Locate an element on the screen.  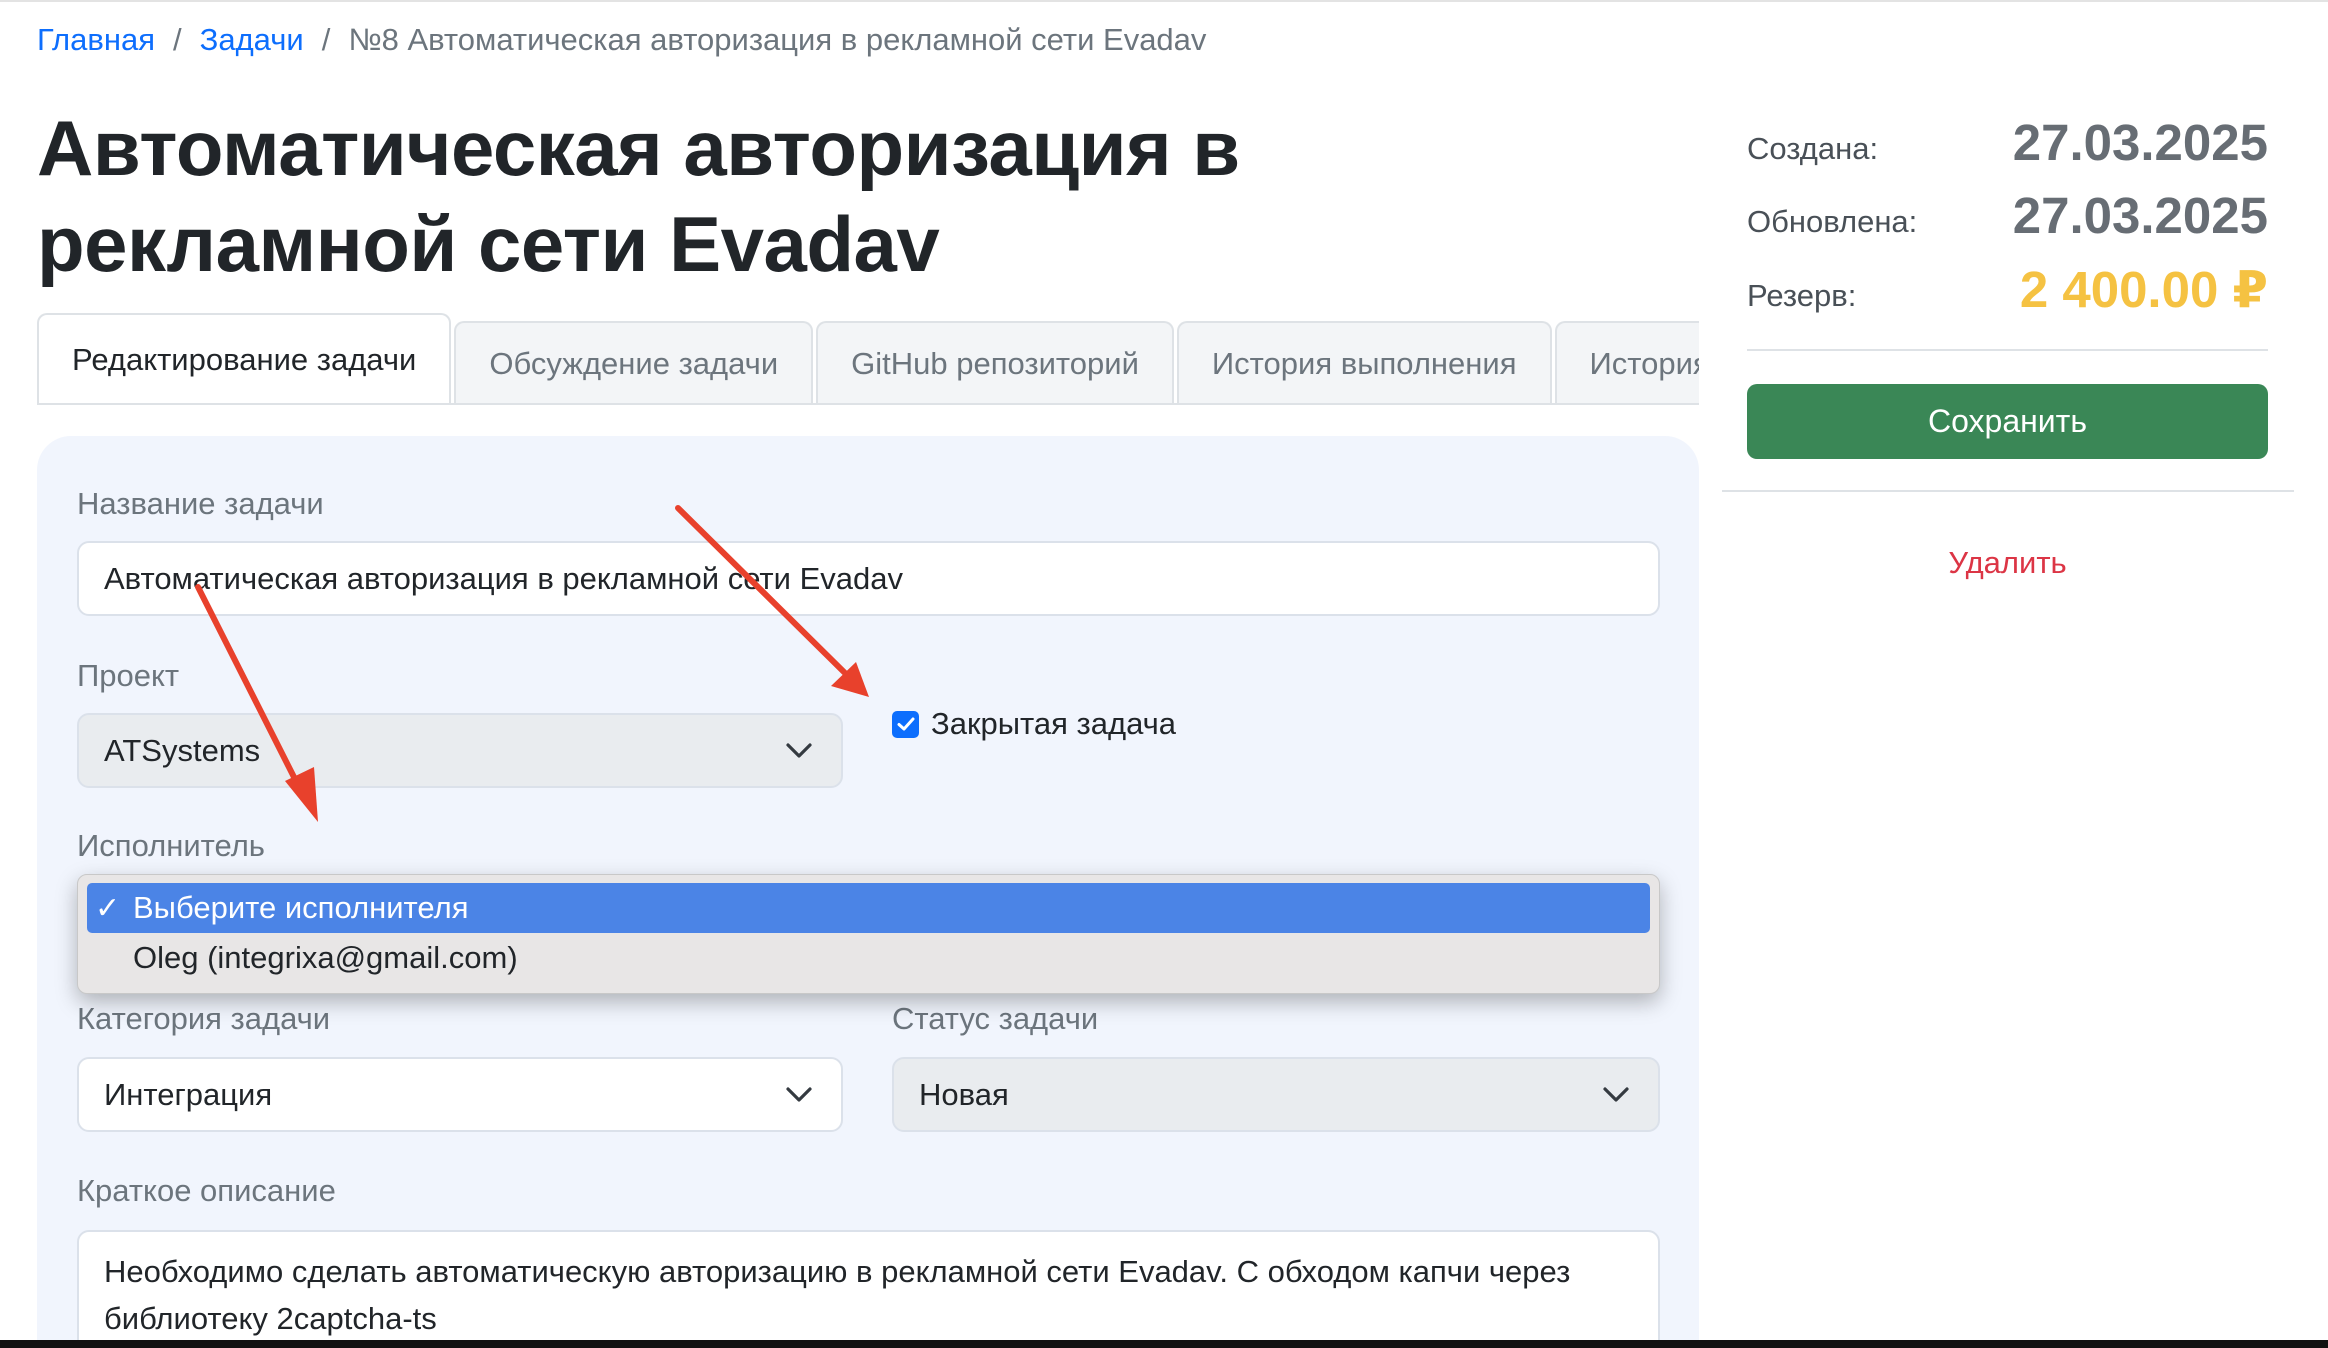
updated-label: Обновлена: is located at coordinates (1832, 221).